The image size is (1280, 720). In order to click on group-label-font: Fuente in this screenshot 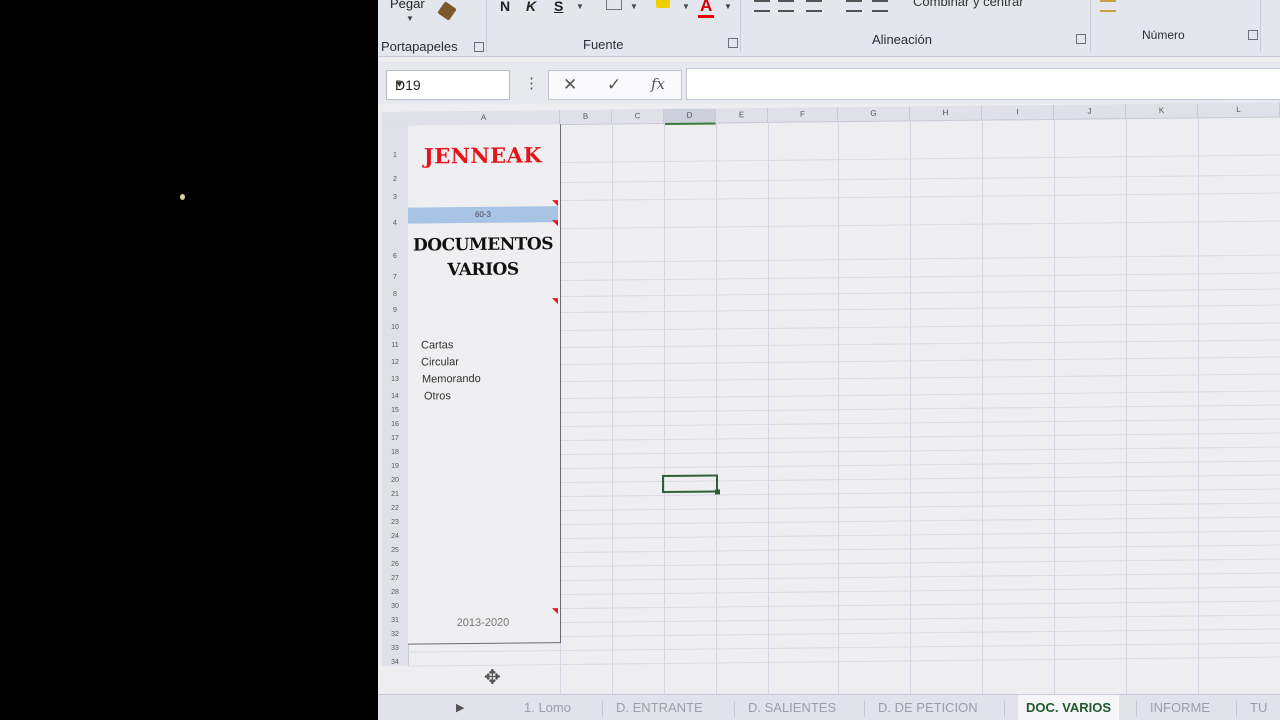, I will do `click(603, 44)`.